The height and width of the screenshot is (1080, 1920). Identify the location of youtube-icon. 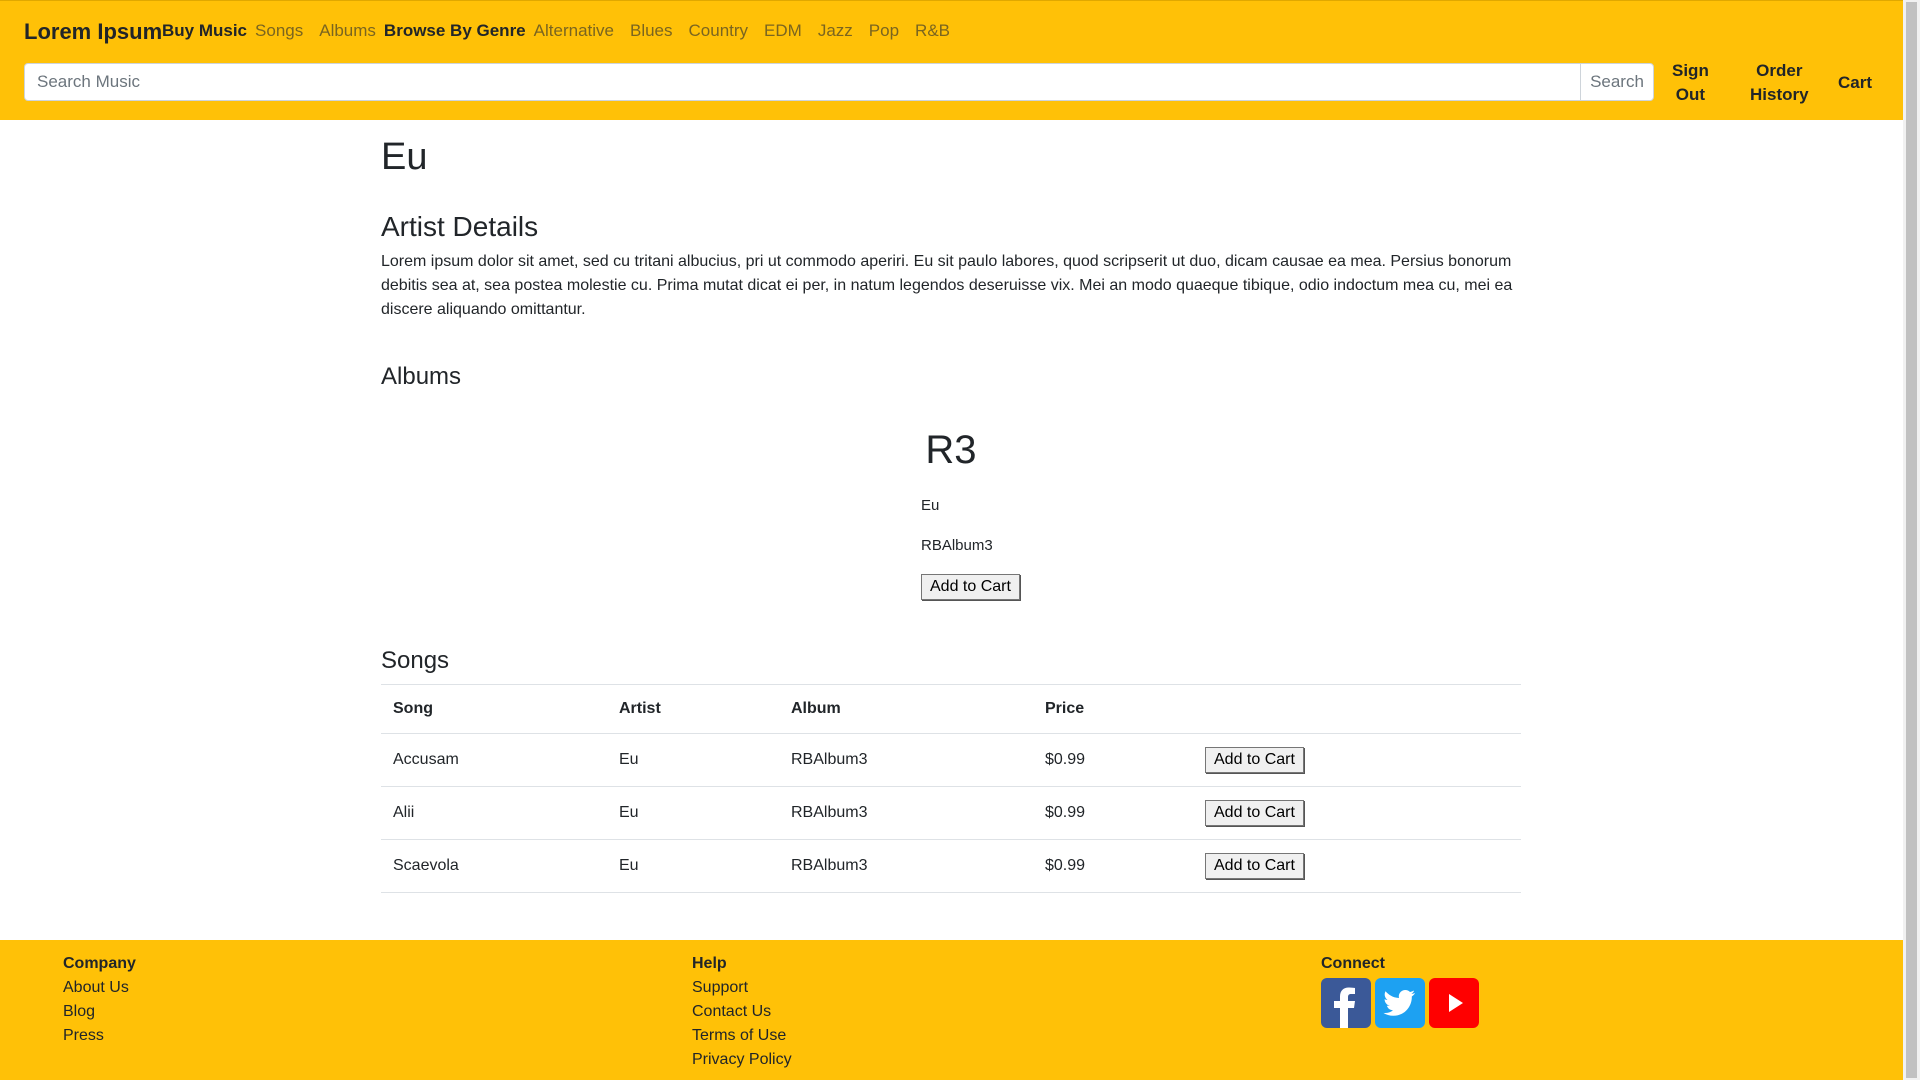
(1454, 1003).